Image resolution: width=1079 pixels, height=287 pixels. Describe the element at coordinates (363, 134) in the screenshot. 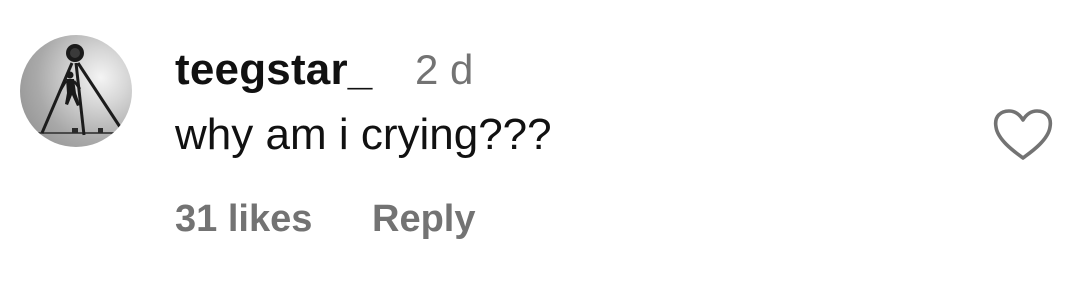

I see `comment-text: why am i crying???` at that location.